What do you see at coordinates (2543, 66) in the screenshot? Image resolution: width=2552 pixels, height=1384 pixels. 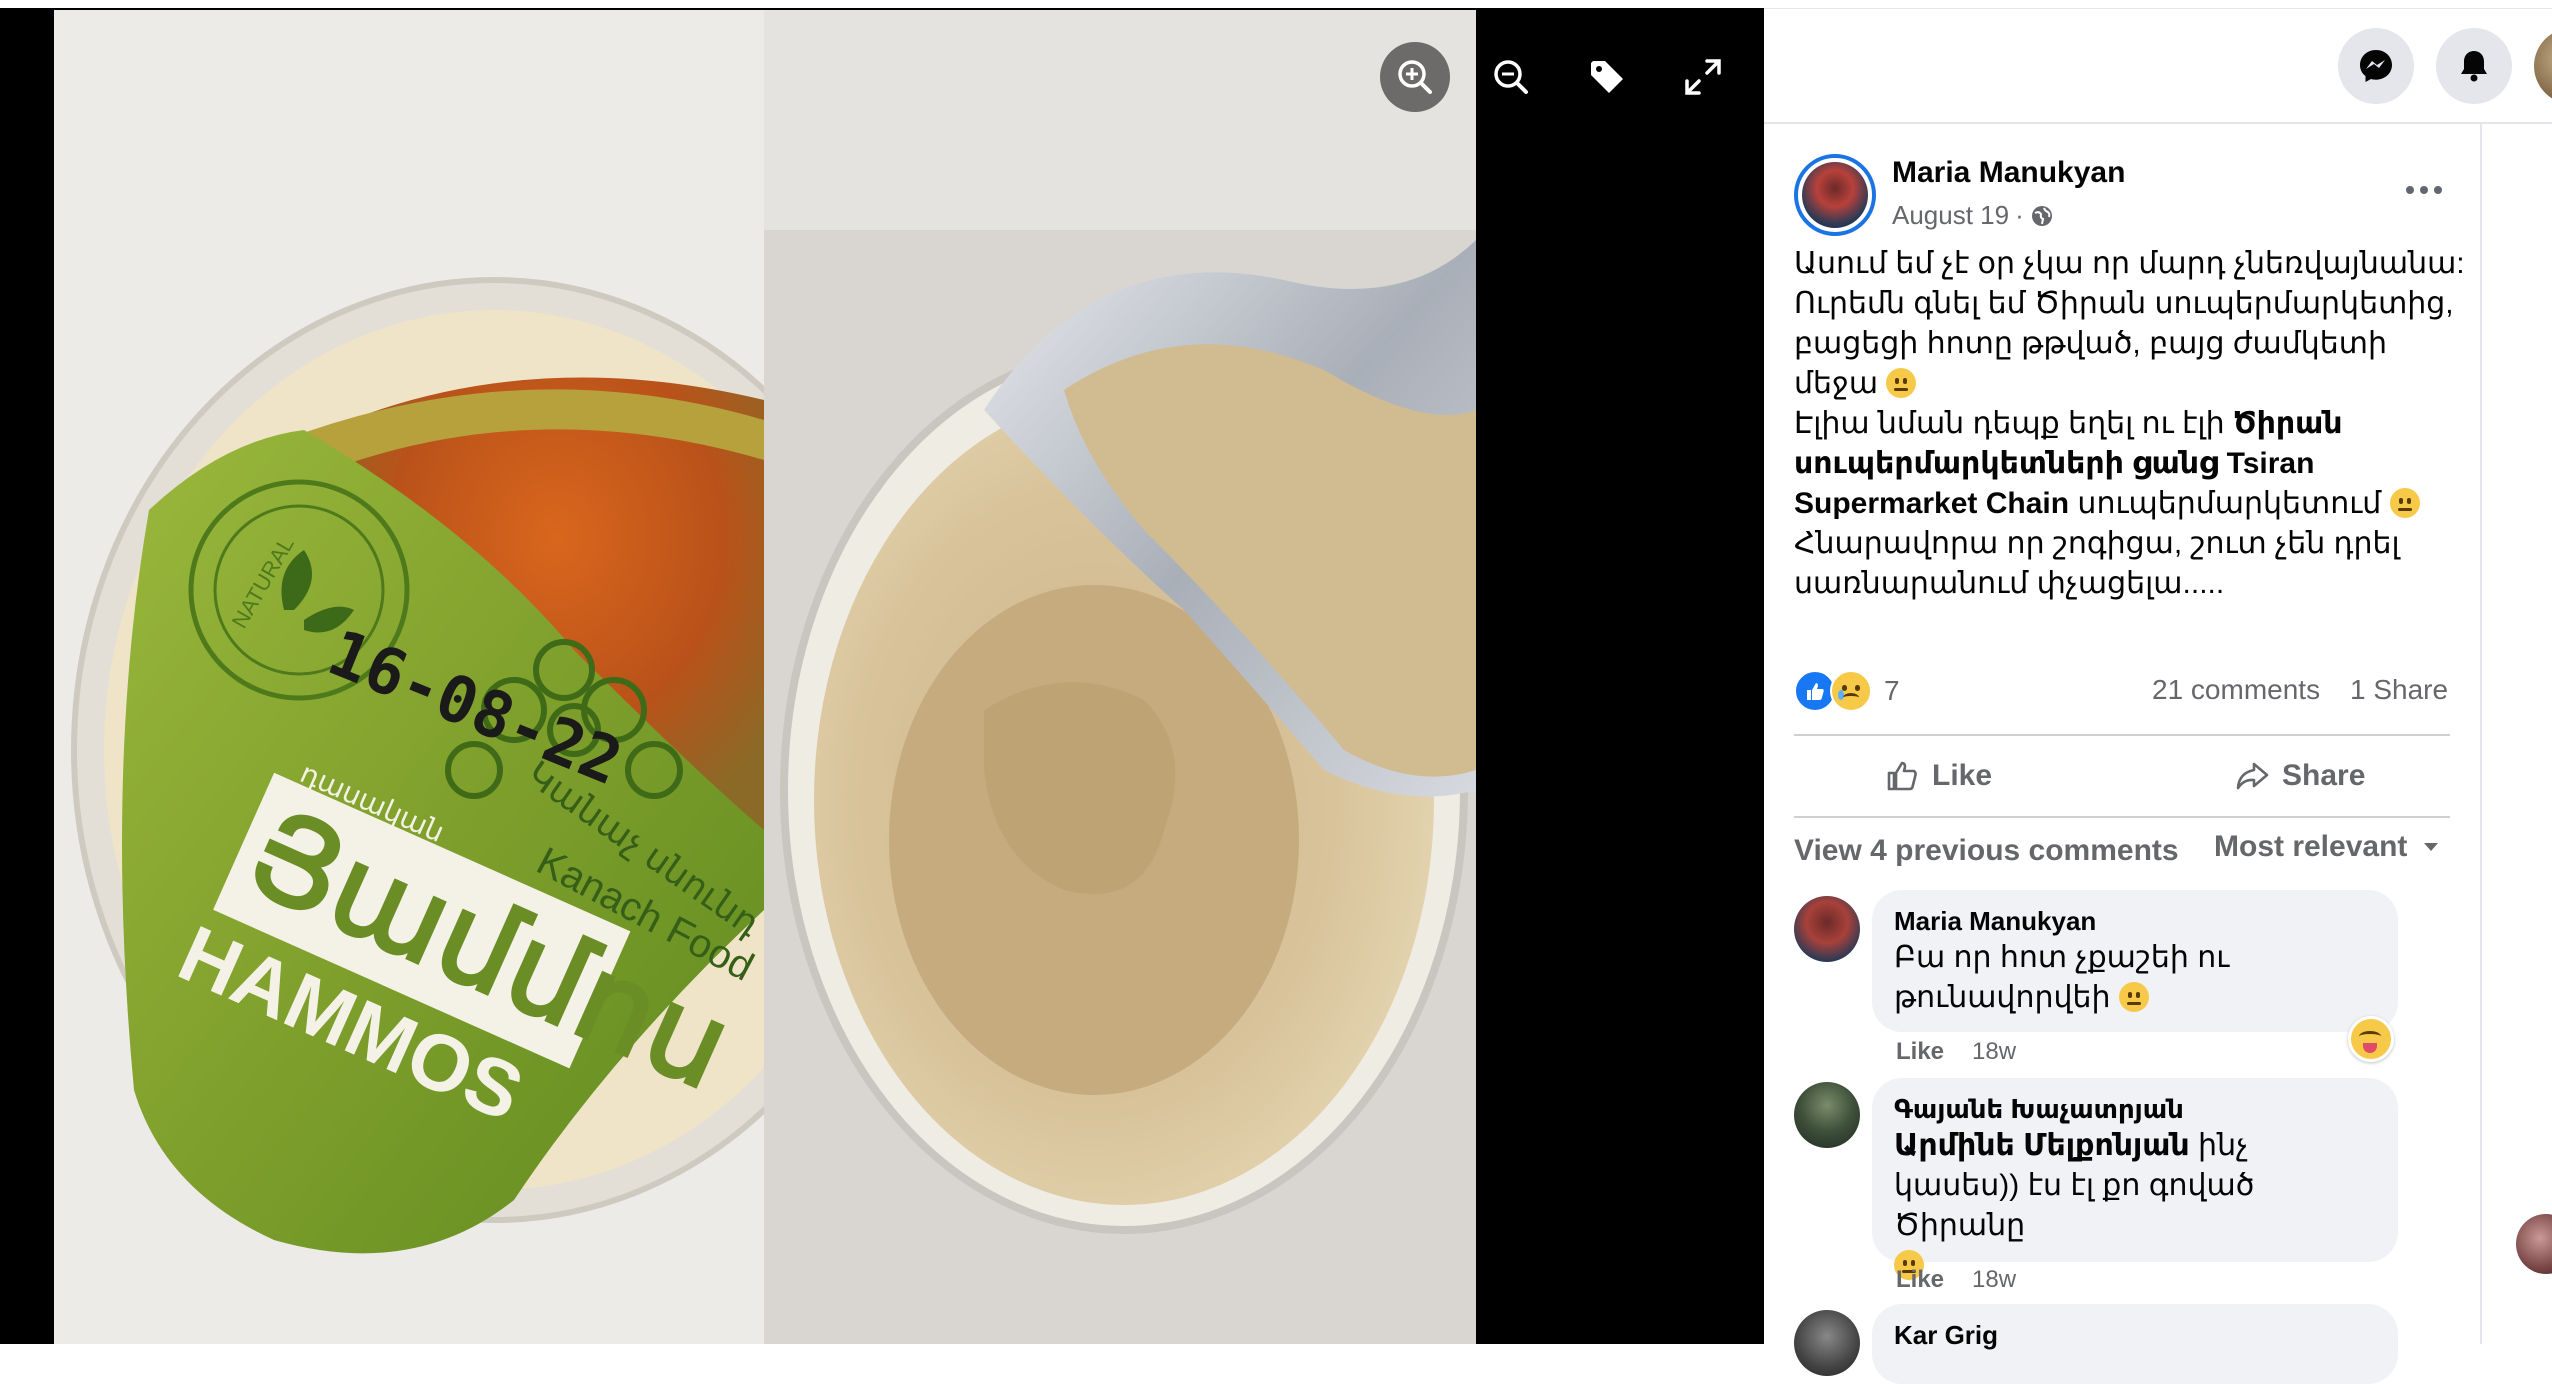 I see `profile-avatar-button` at bounding box center [2543, 66].